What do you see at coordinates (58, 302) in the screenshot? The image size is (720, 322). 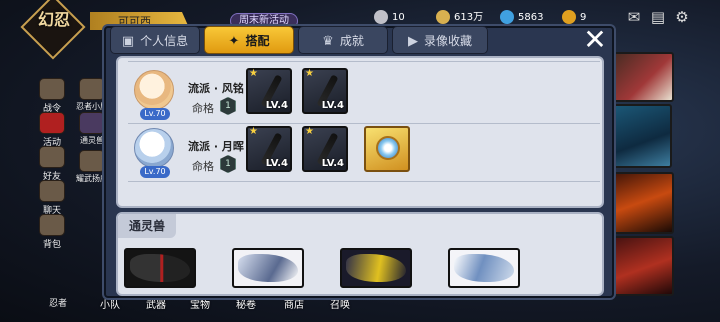 I see `bottom-ninja-label: 忍者` at bounding box center [58, 302].